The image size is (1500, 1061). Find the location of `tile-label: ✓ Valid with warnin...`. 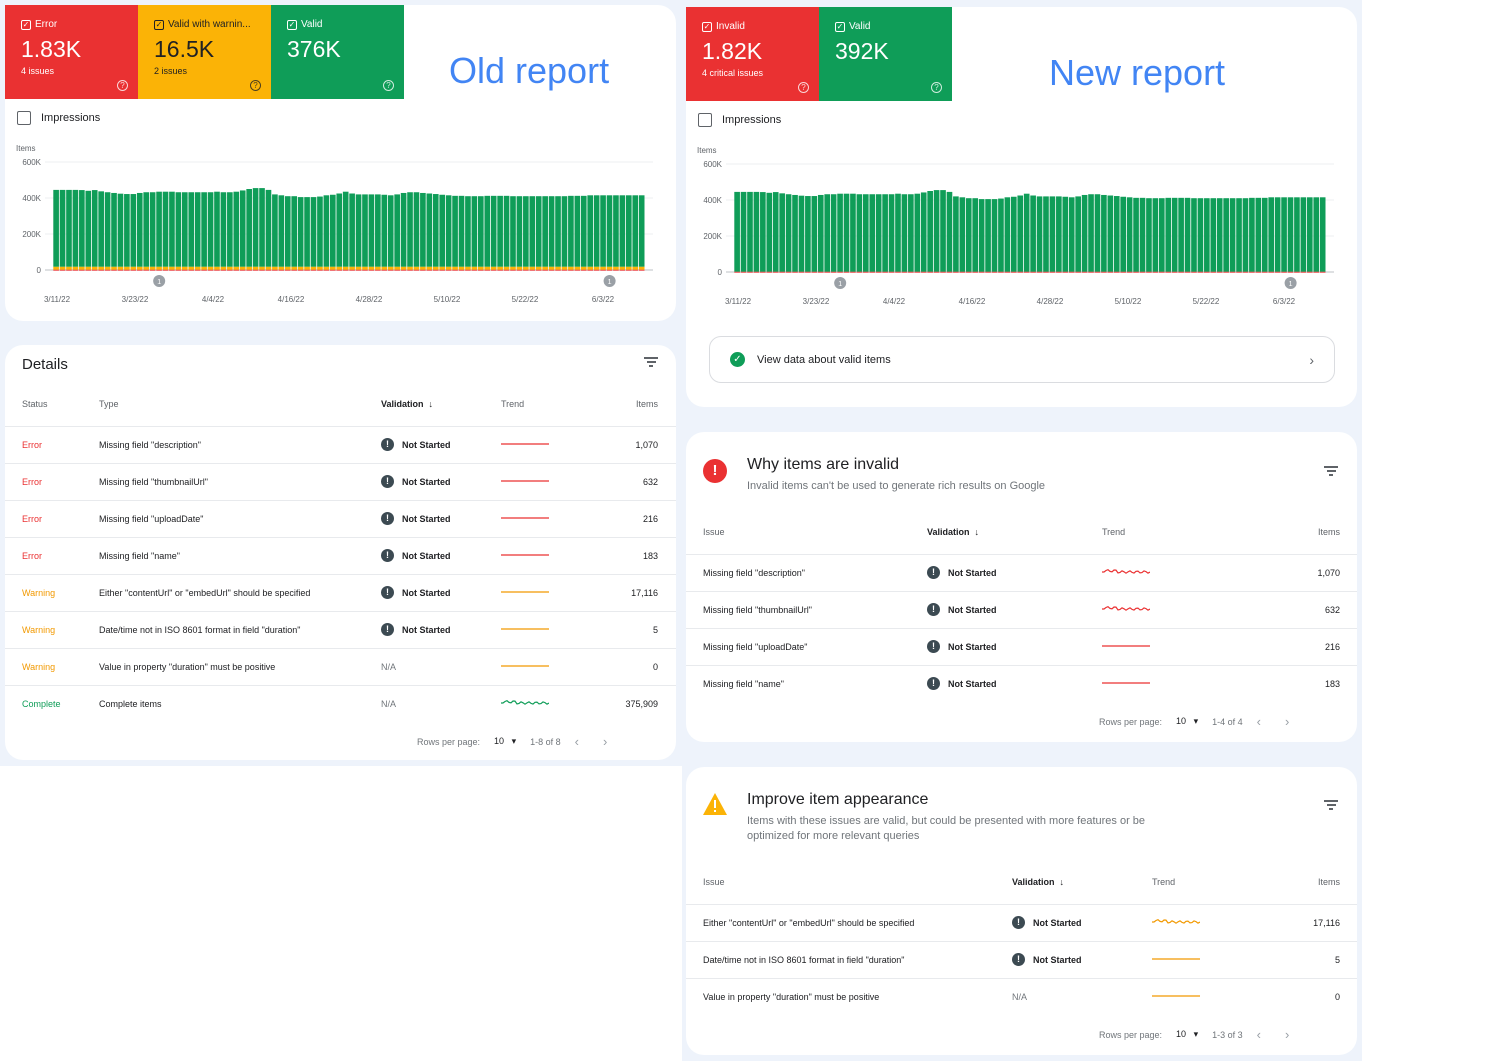

tile-label: ✓ Valid with warnin... is located at coordinates (202, 24).